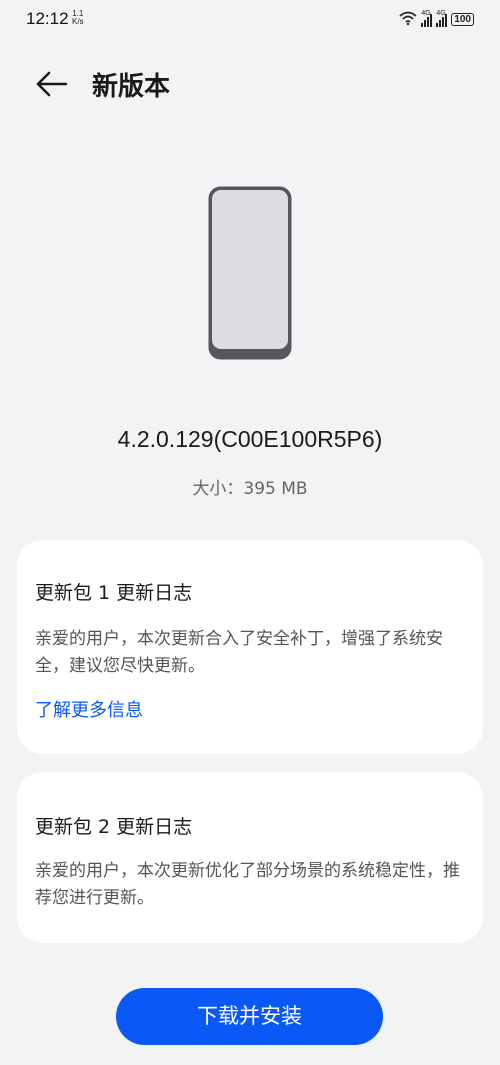 The image size is (500, 1065). Describe the element at coordinates (52, 84) in the screenshot. I see `back-arrow-icon` at that location.